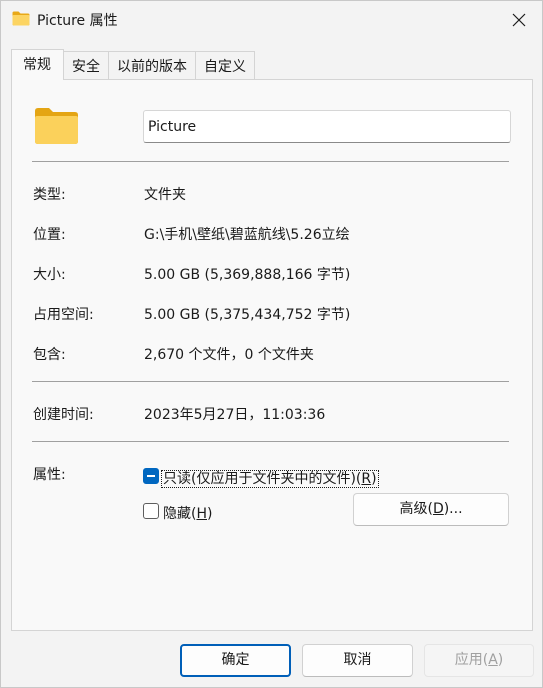  What do you see at coordinates (327, 126) in the screenshot?
I see `folder-name-input` at bounding box center [327, 126].